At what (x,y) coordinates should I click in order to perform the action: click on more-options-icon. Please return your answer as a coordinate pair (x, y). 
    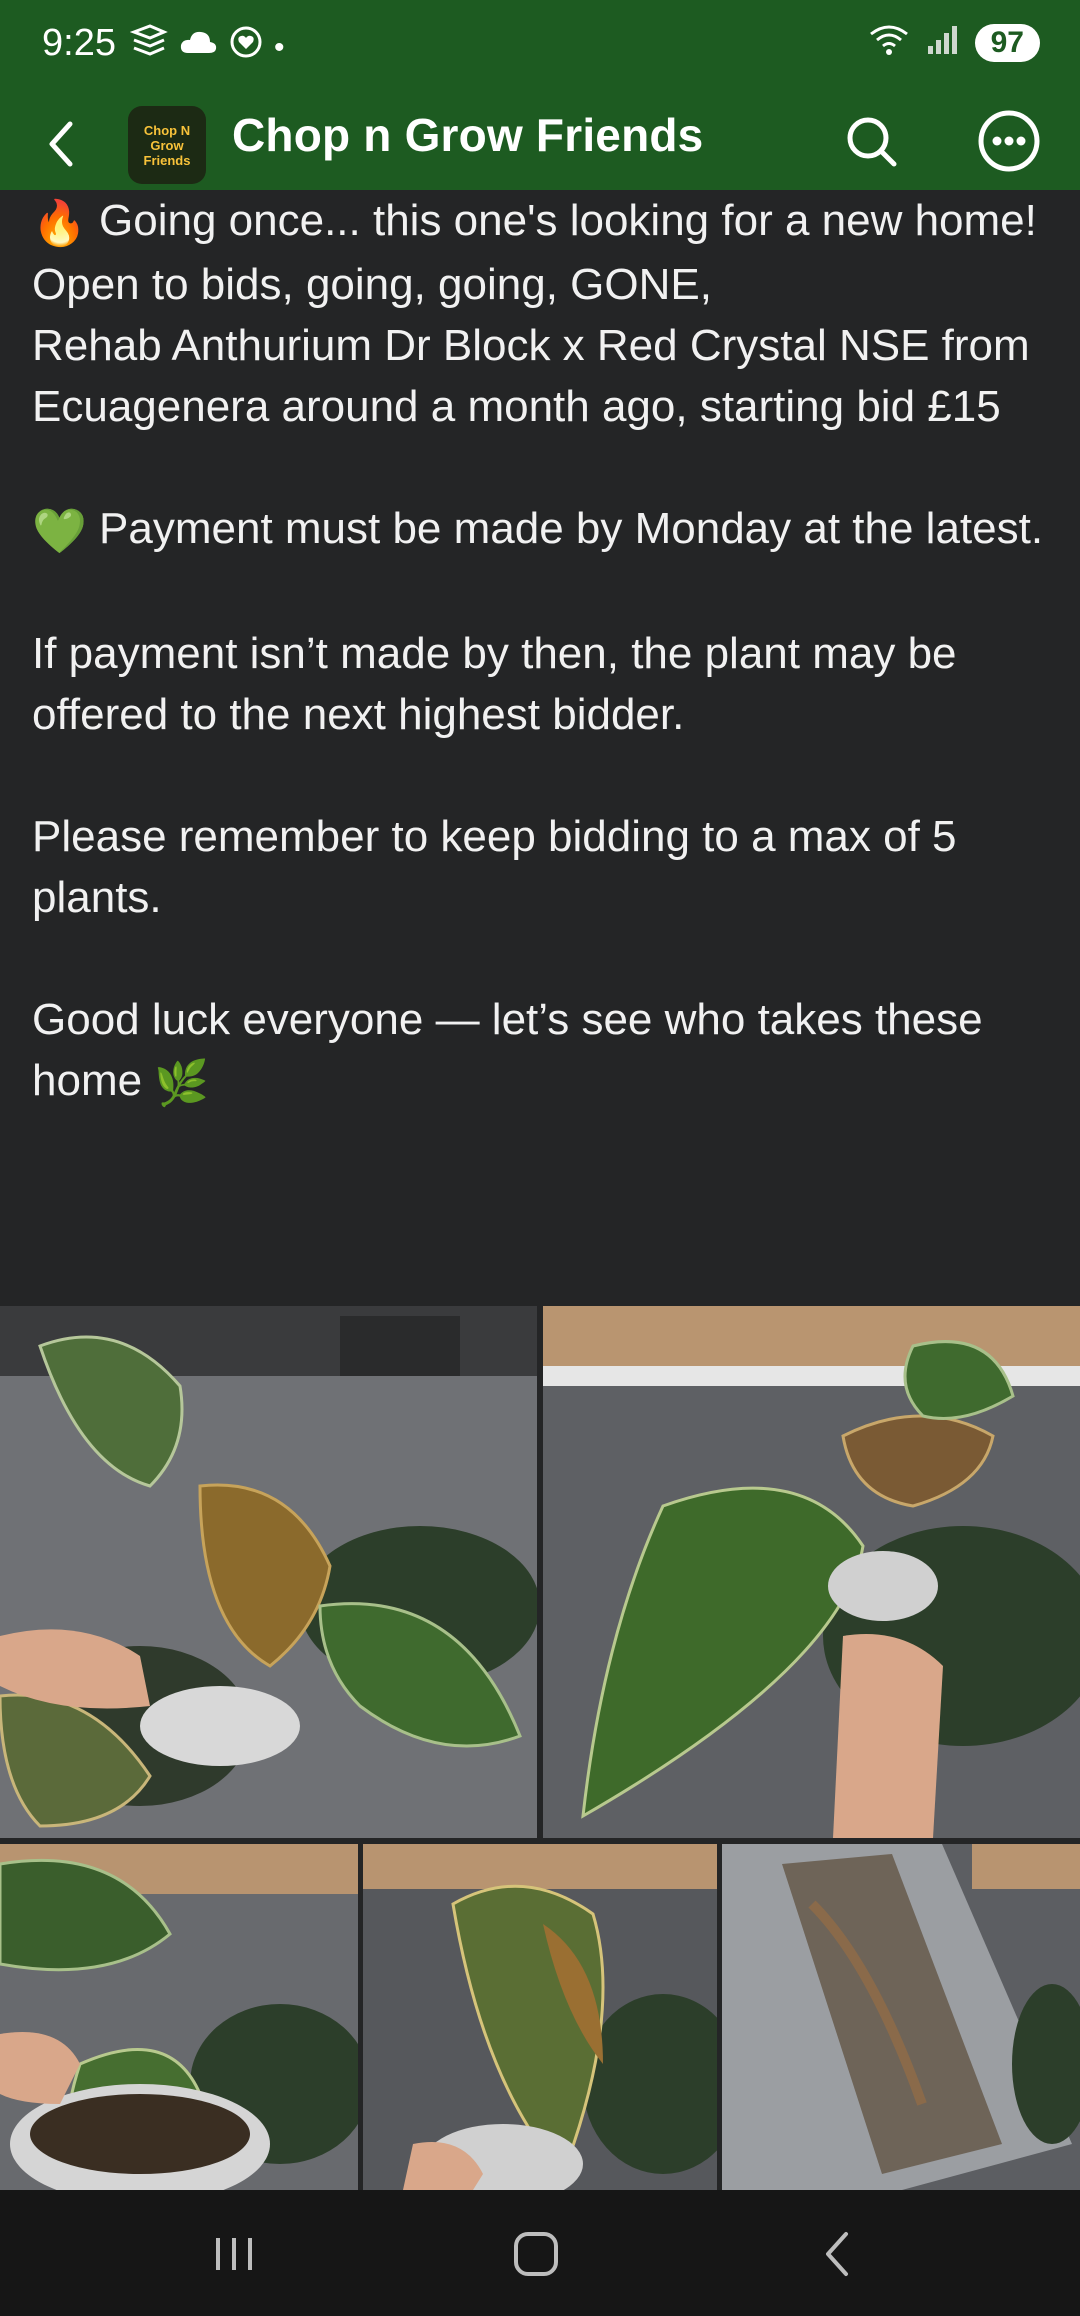
    Looking at the image, I should click on (1009, 141).